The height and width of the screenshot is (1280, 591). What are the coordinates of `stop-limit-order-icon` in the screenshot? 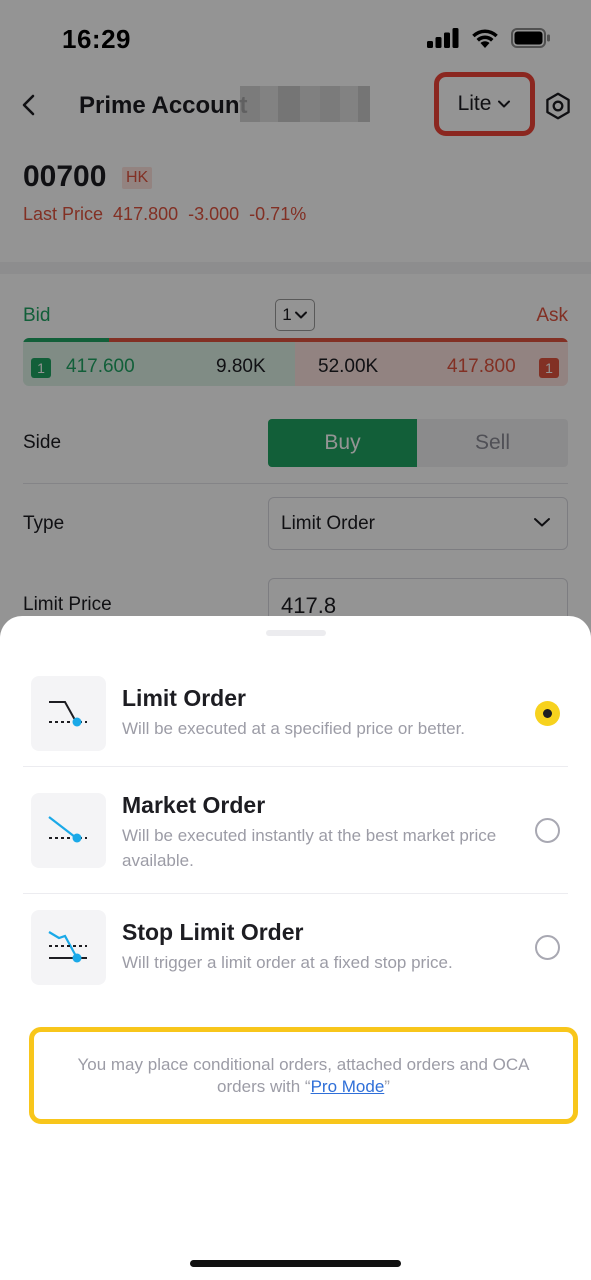 It's located at (68, 947).